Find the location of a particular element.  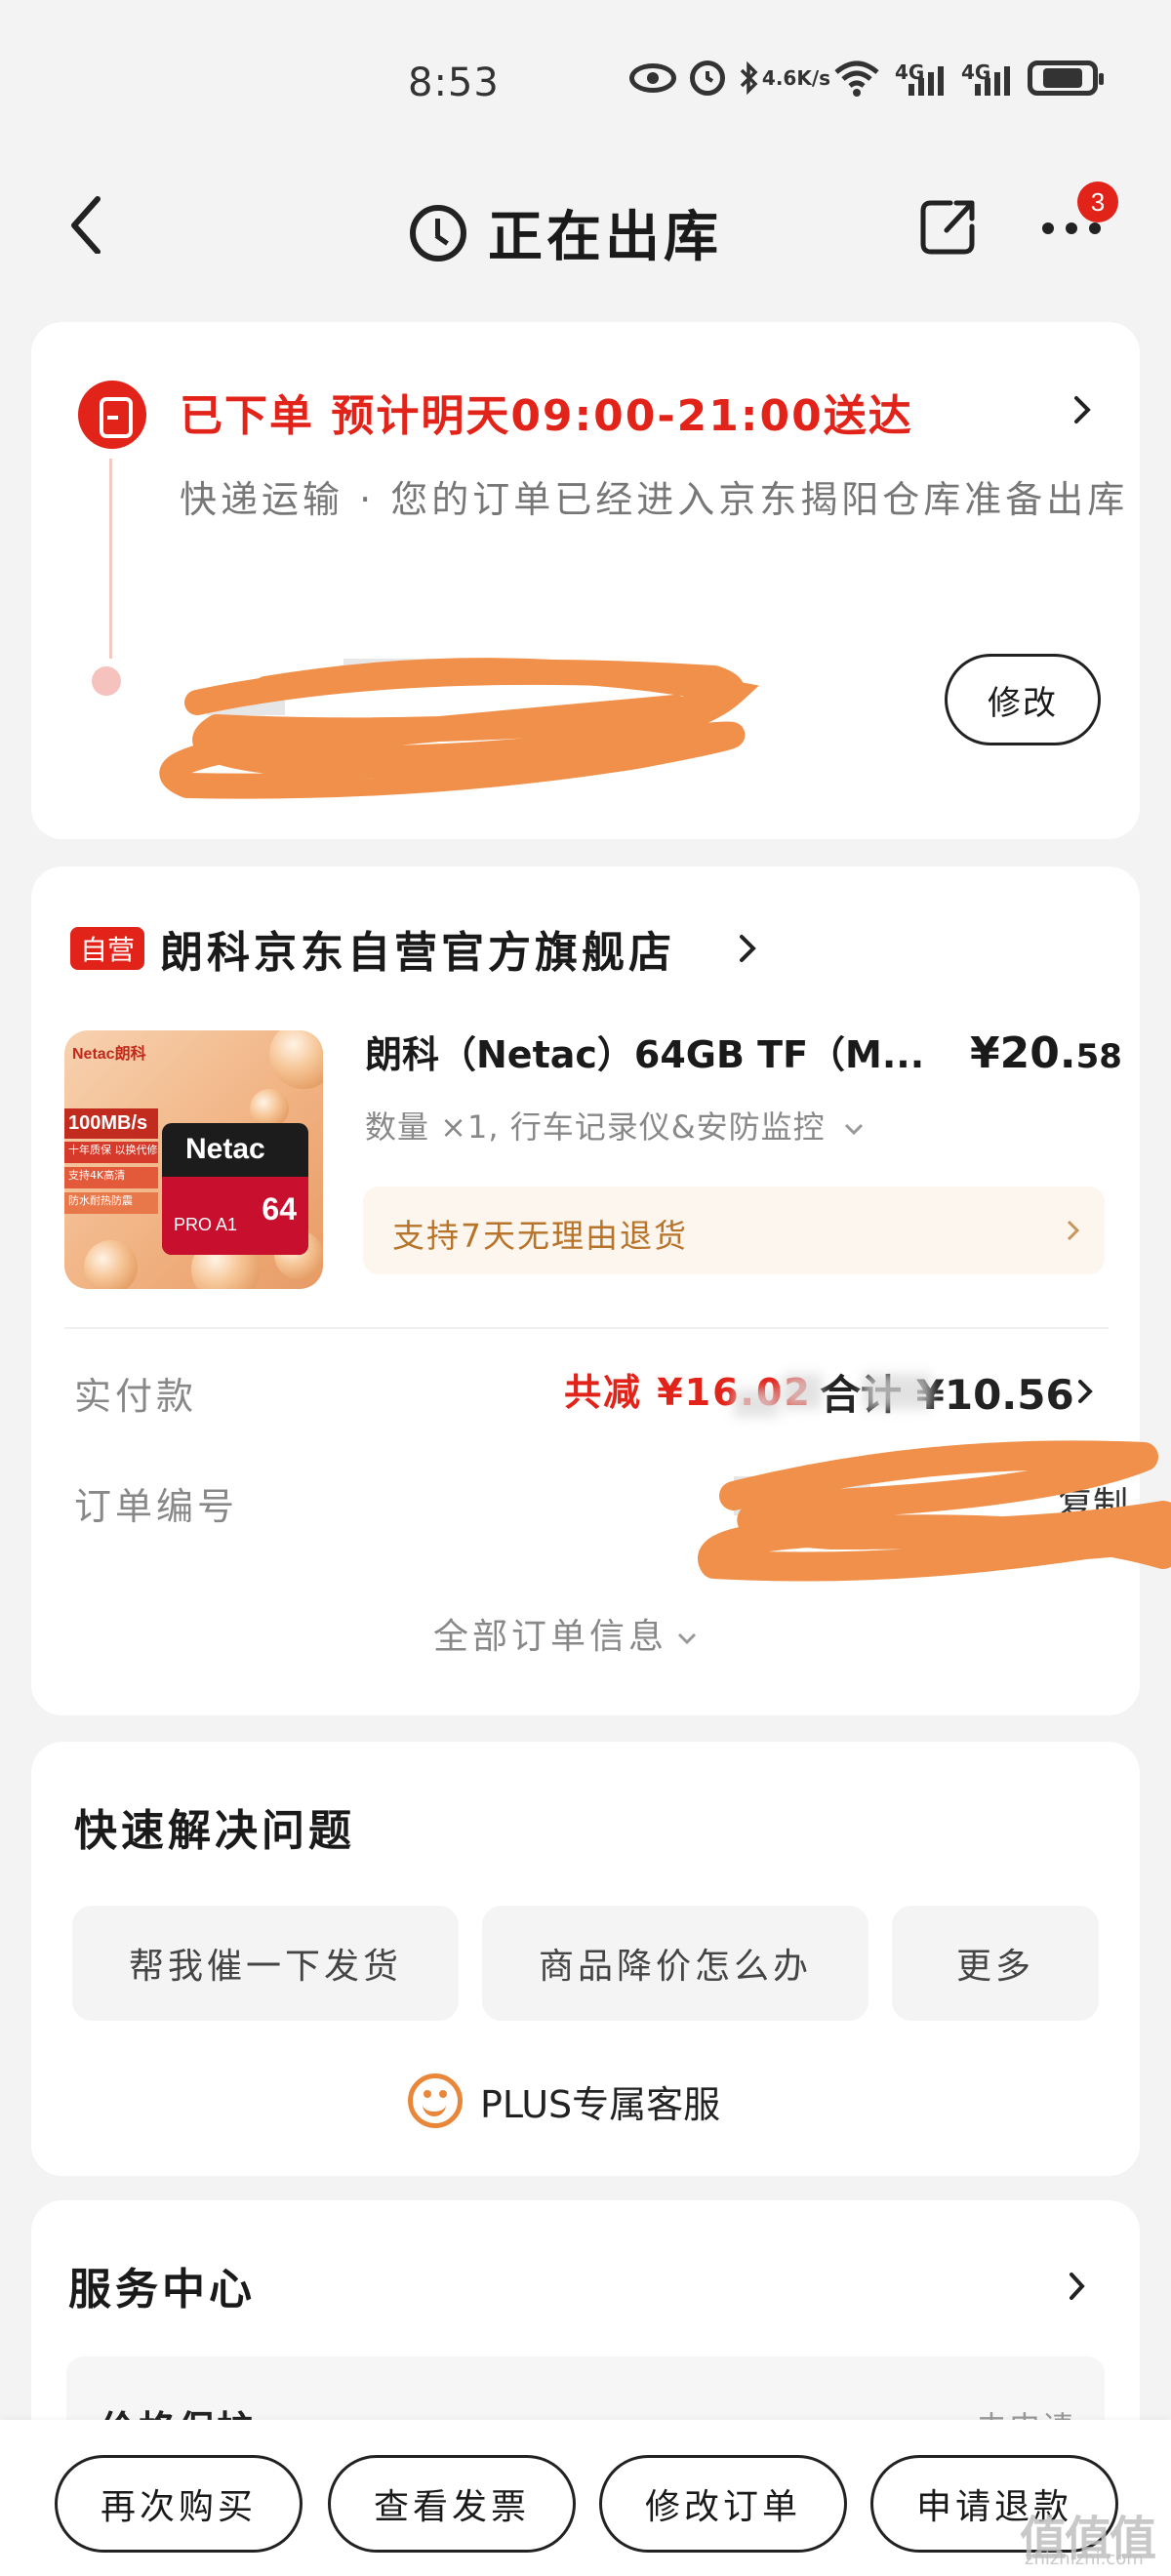

product-image-line3: 防水耐热防震 is located at coordinates (111, 1203).